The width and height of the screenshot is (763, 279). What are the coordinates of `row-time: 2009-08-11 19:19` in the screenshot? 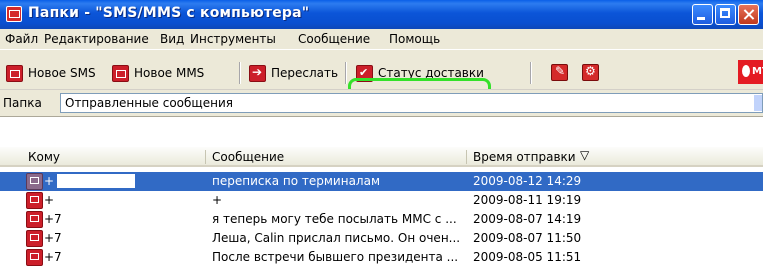 It's located at (527, 200).